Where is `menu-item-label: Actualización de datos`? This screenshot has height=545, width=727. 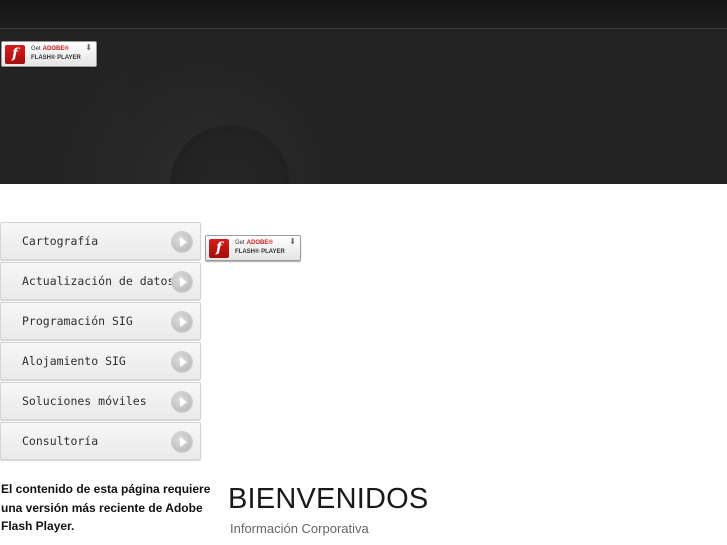
menu-item-label: Actualización de datos is located at coordinates (98, 281).